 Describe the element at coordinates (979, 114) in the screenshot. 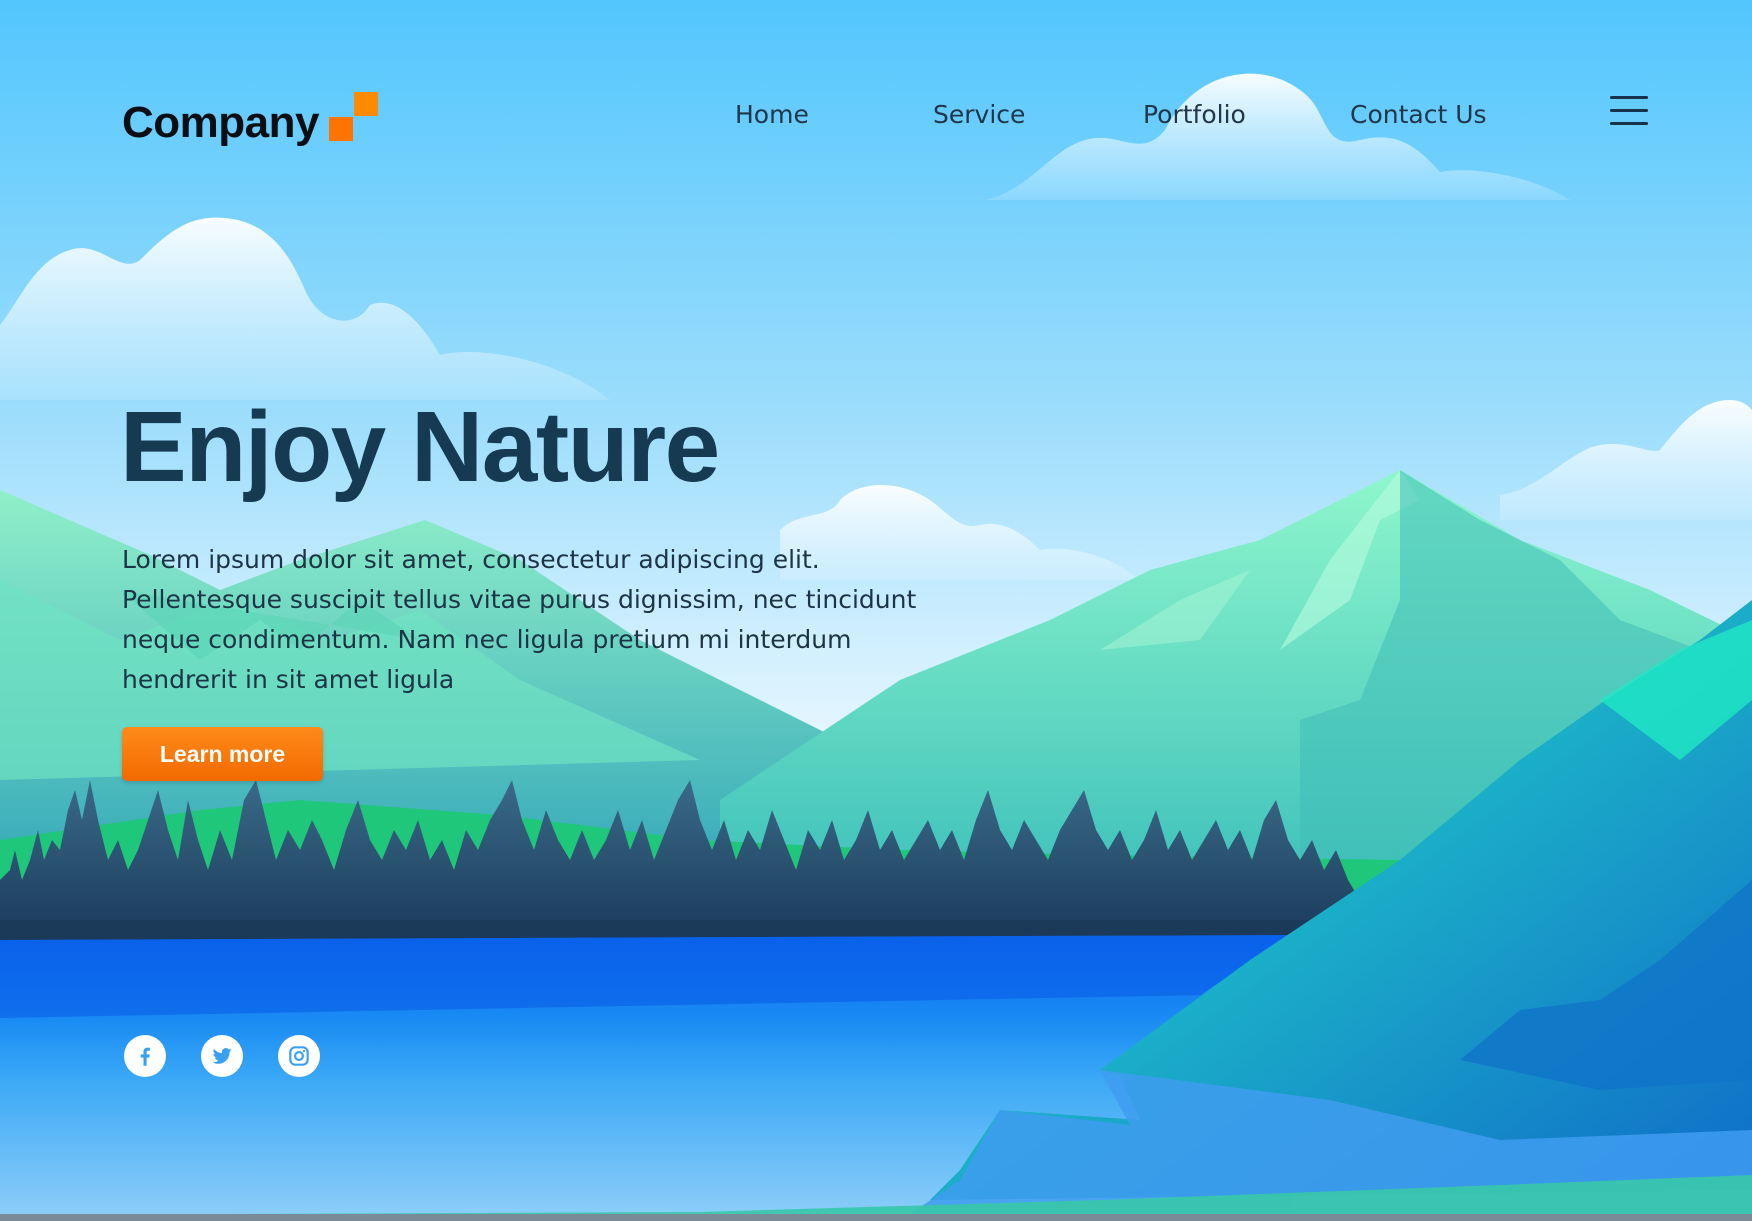

I see `nav-link-service: Service` at that location.